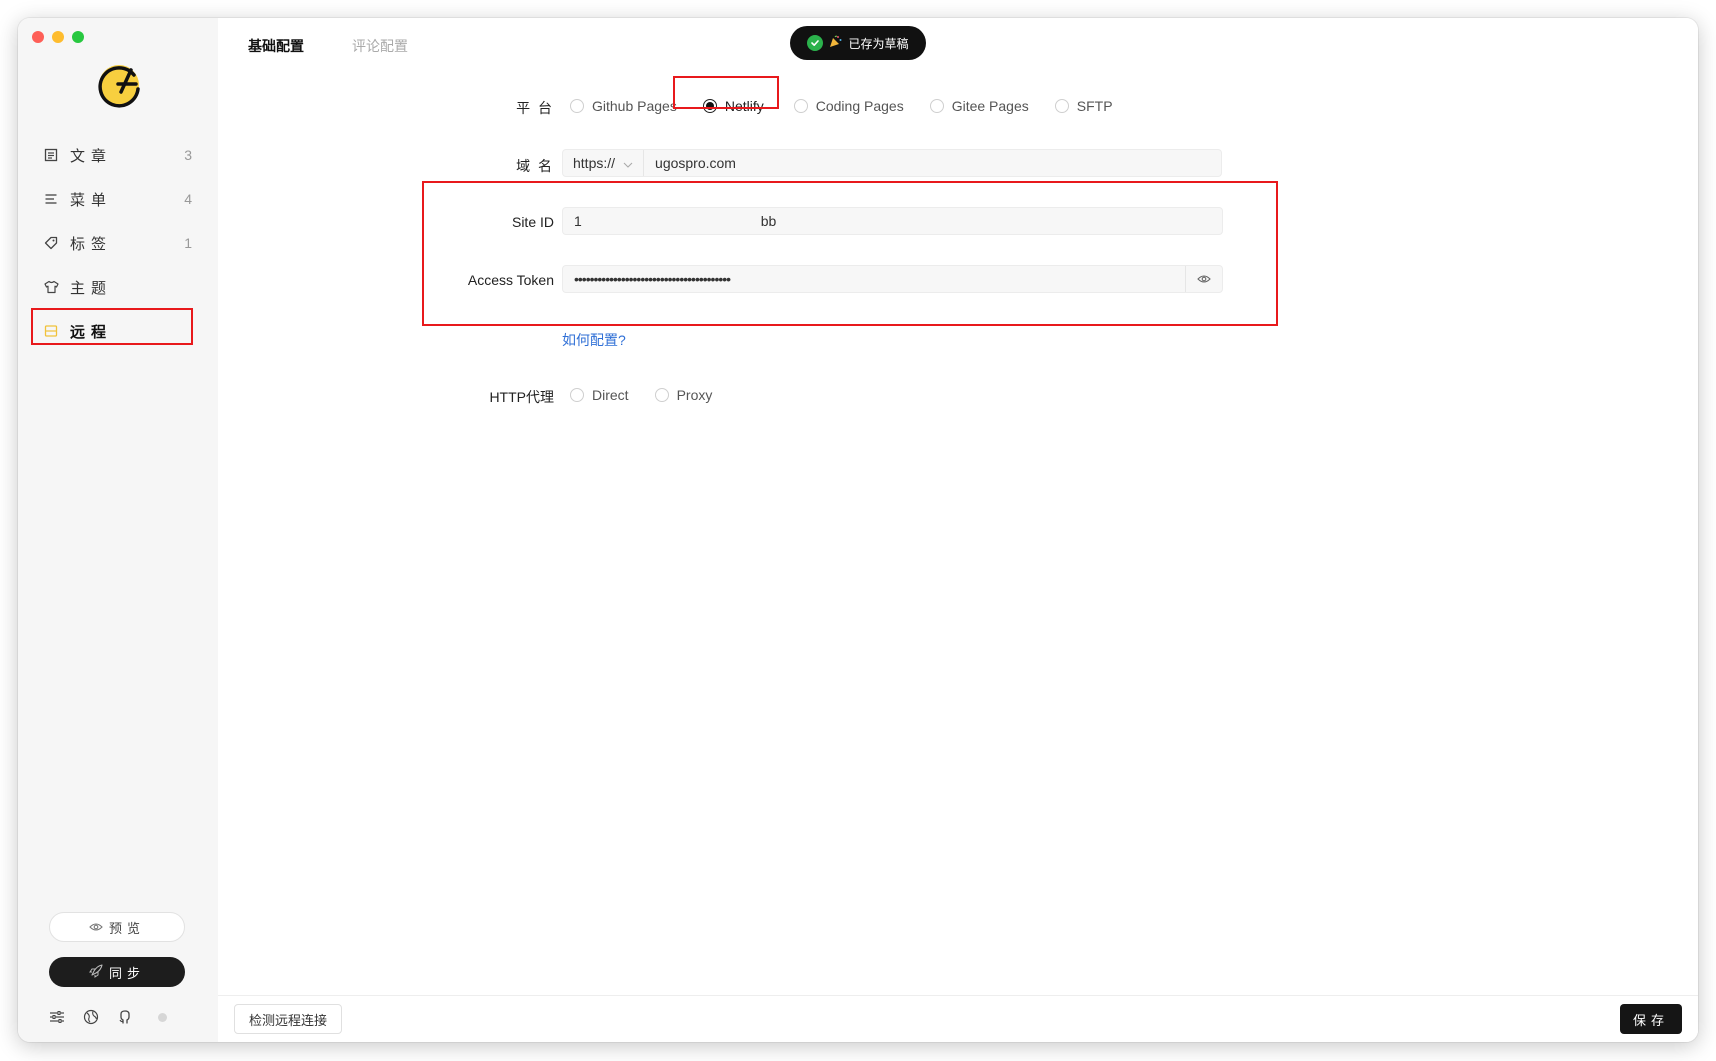 The image size is (1716, 1061). Describe the element at coordinates (958, 1018) in the screenshot. I see `footer-bar: 检测远程连接 保存` at that location.